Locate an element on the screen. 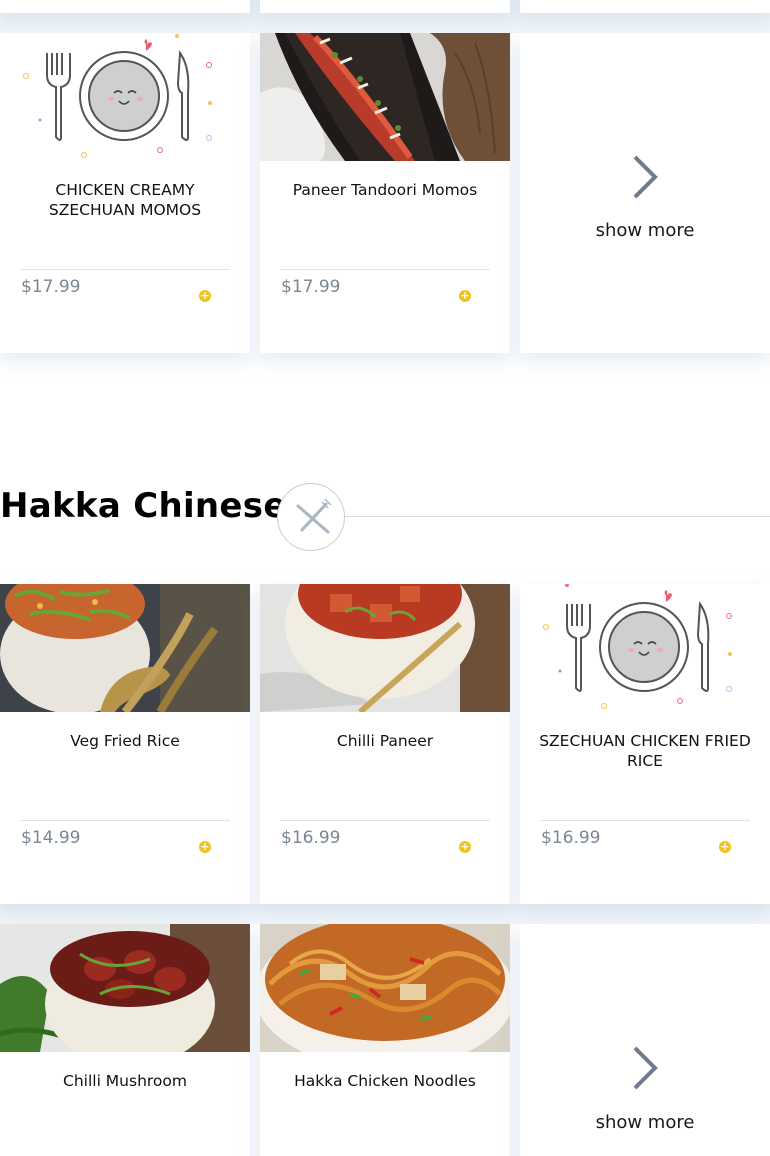 The image size is (770, 1156). menu-card: Chilli Mushroom is located at coordinates (125, 1040).